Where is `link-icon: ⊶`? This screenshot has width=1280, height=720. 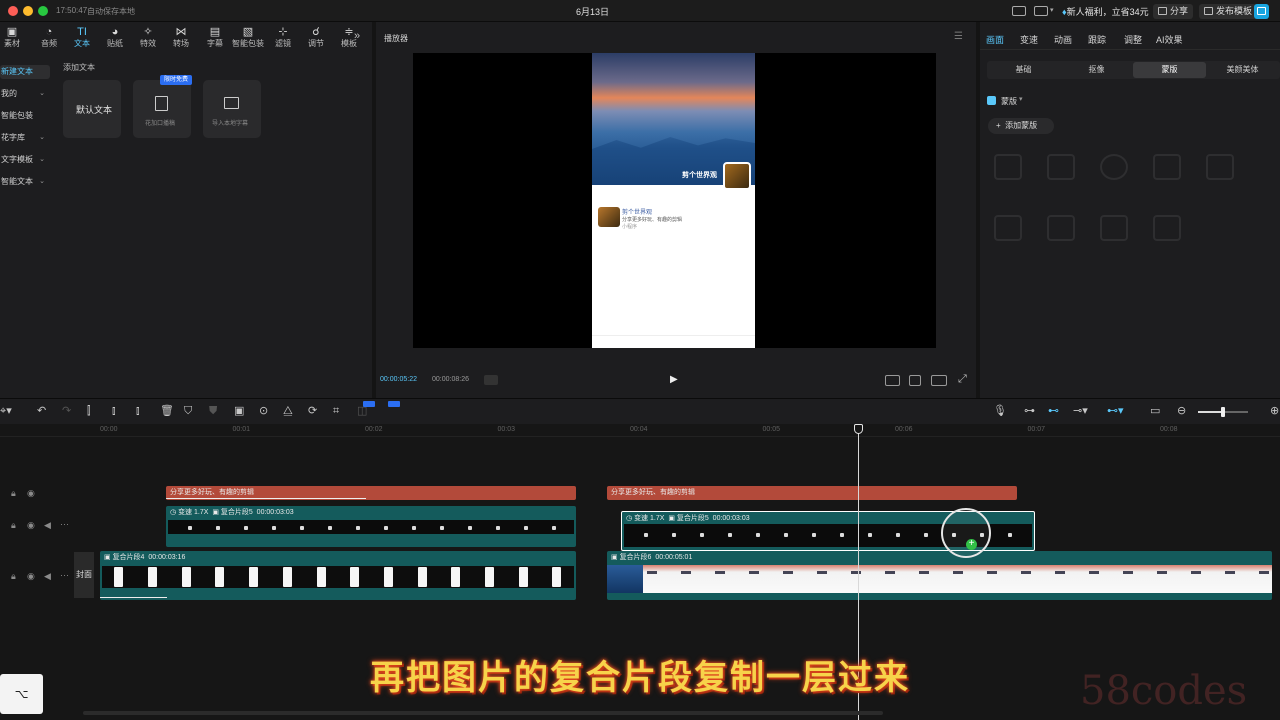 link-icon: ⊶ is located at coordinates (1029, 411).